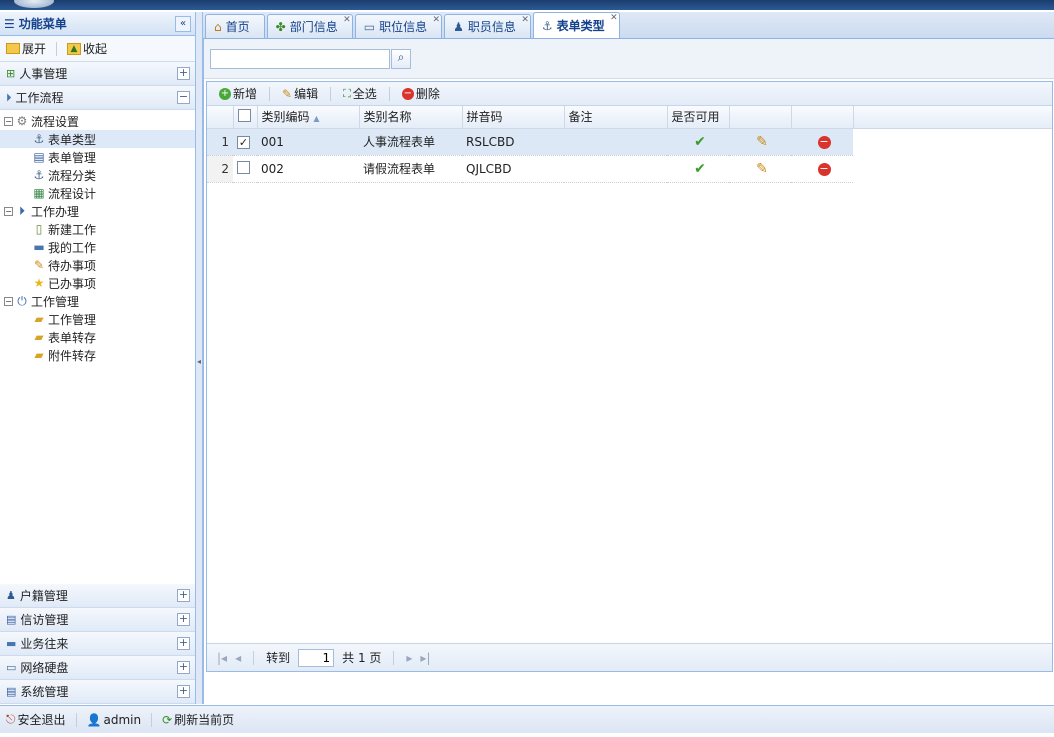 Image resolution: width=1054 pixels, height=737 pixels. Describe the element at coordinates (97, 121) in the screenshot. I see `tree-node: − ⚙ 流程设置` at that location.